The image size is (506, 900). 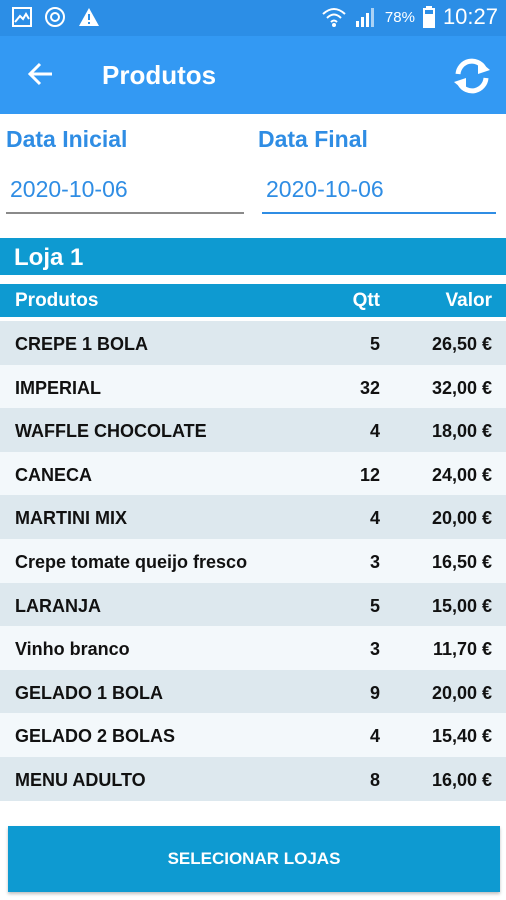 I want to click on table-header: Produtos Qtt Valor, so click(x=253, y=300).